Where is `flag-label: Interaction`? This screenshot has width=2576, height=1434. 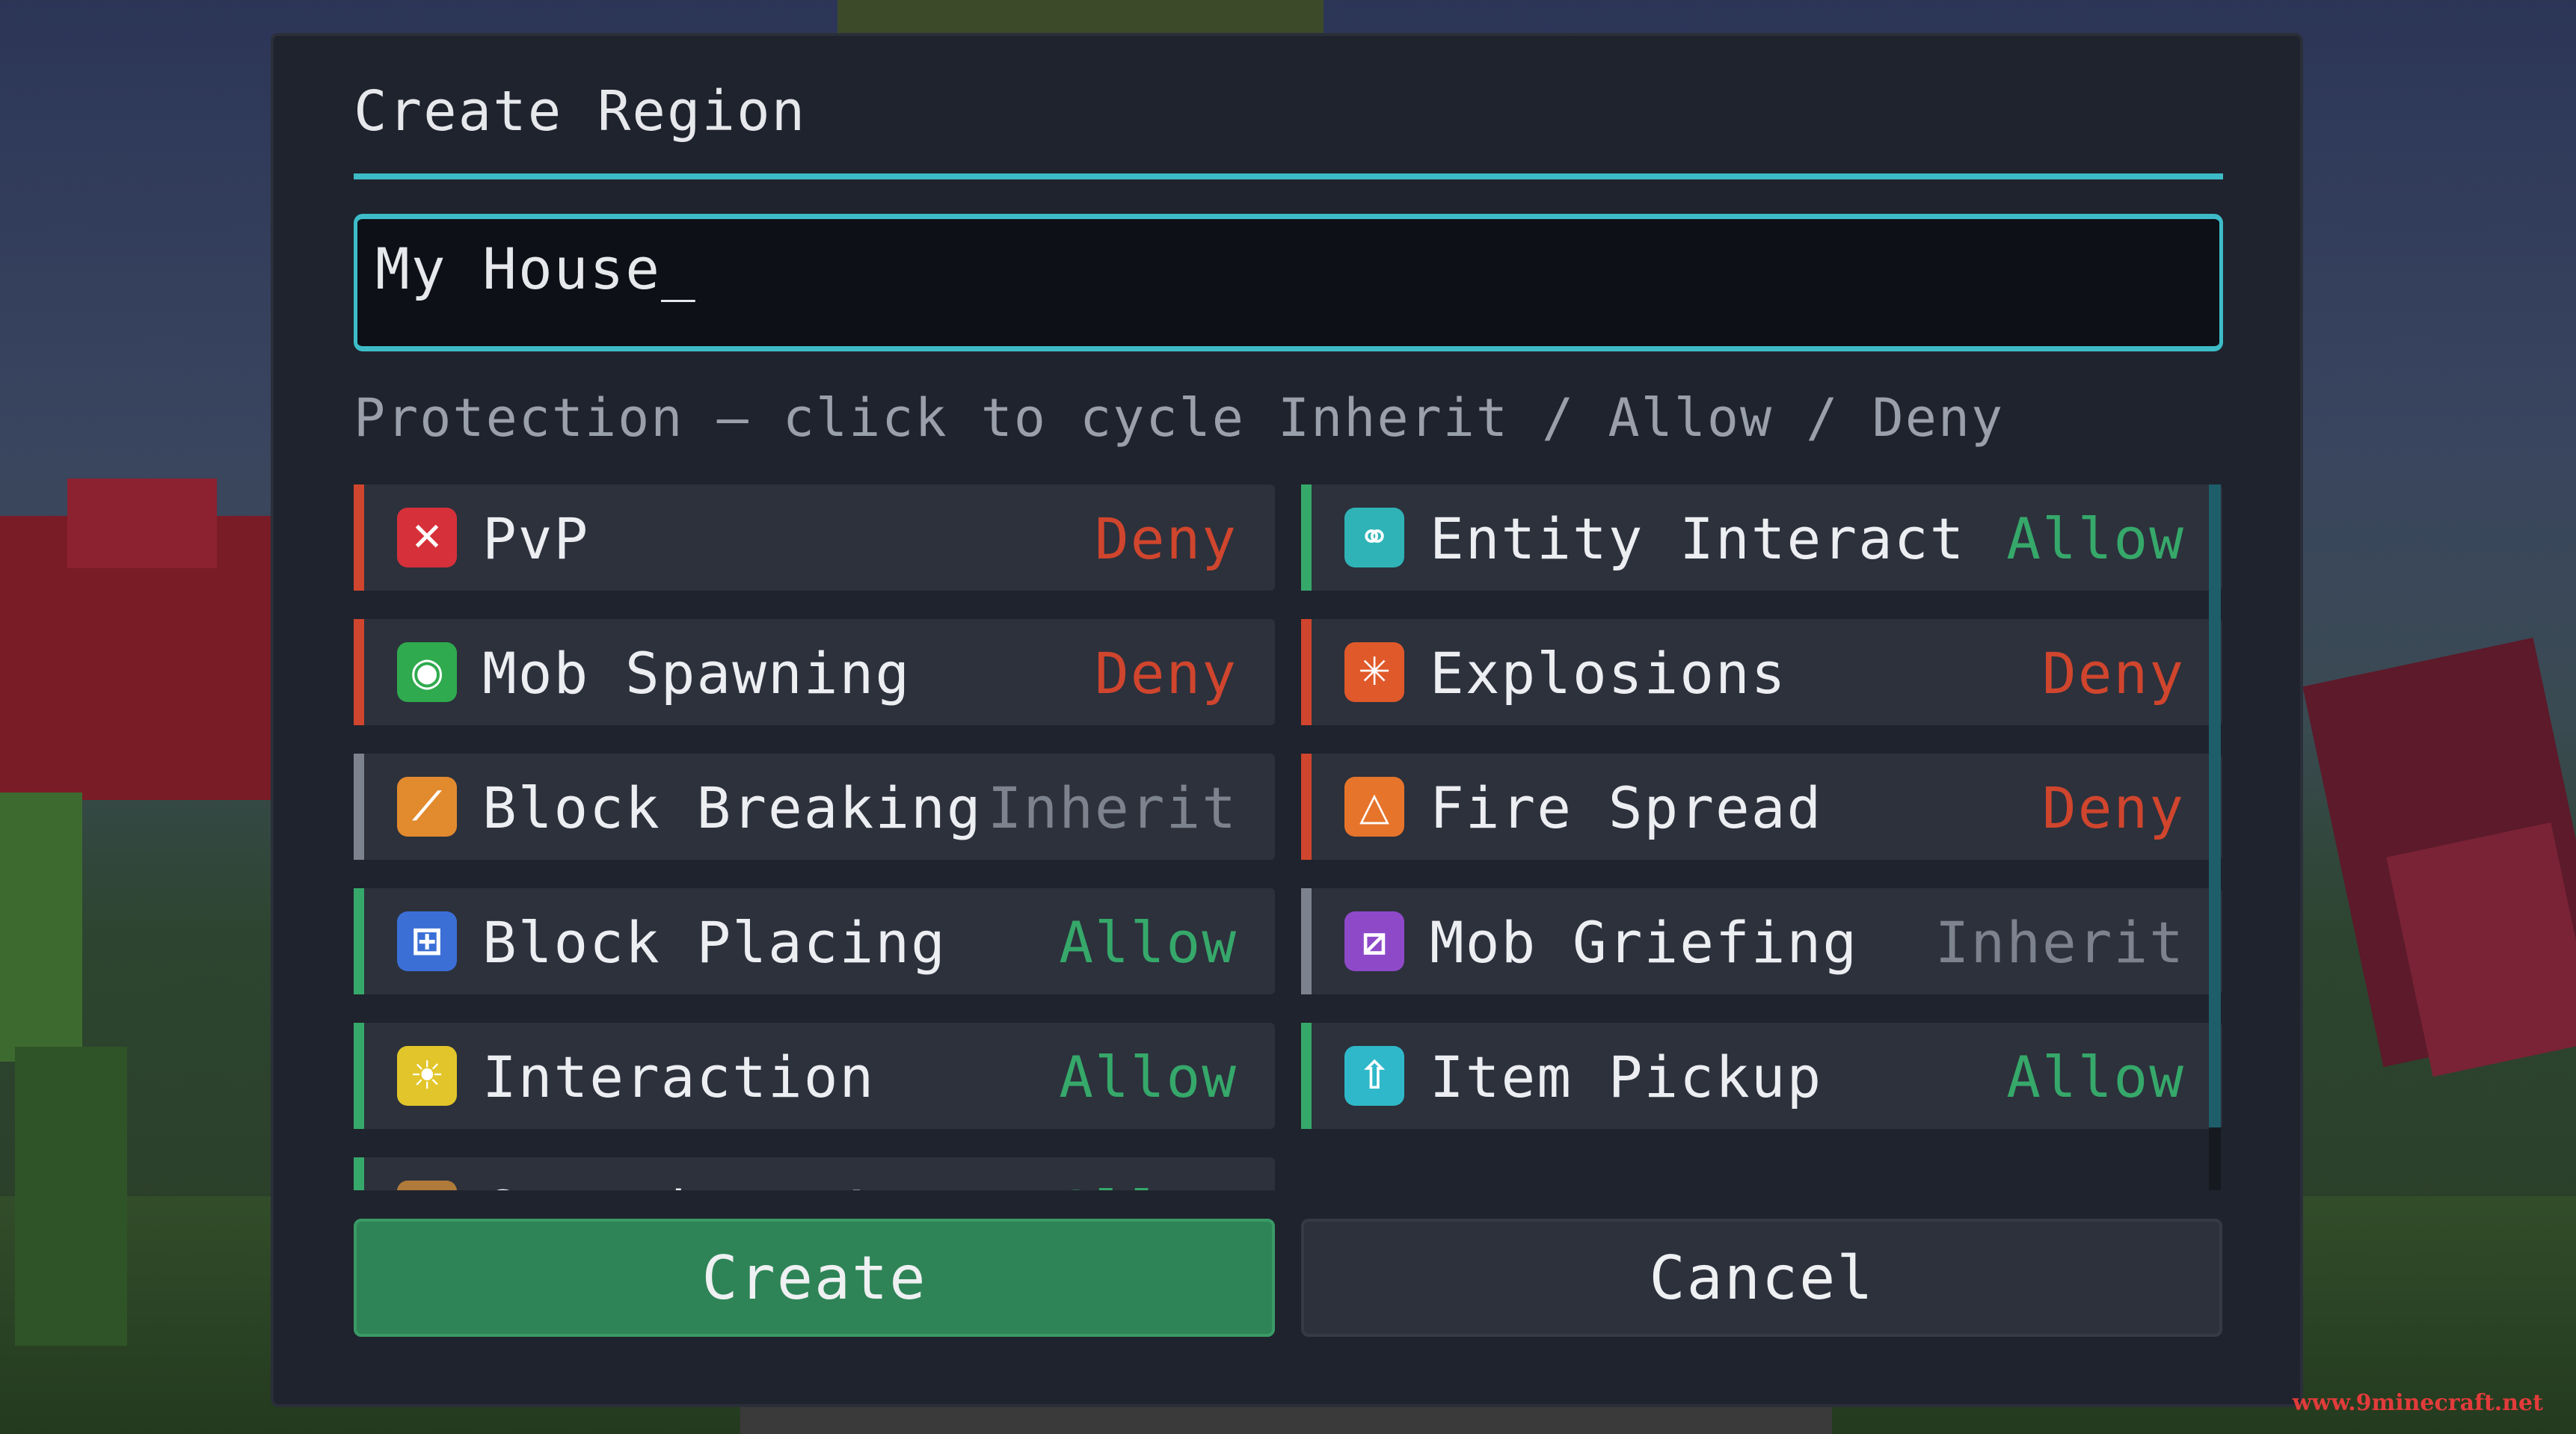
flag-label: Interaction is located at coordinates (679, 1077).